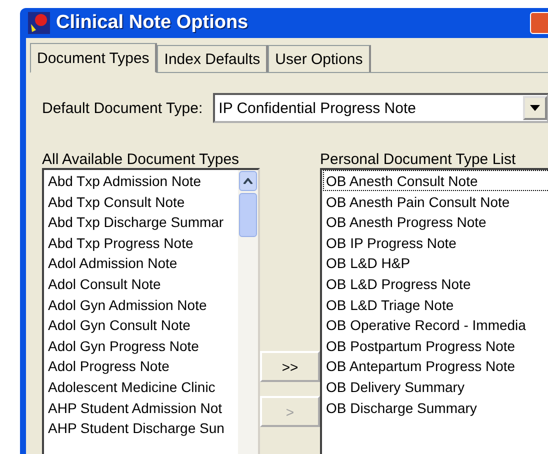  Describe the element at coordinates (435, 386) in the screenshot. I see `list-item: OB Delivery Summary` at that location.